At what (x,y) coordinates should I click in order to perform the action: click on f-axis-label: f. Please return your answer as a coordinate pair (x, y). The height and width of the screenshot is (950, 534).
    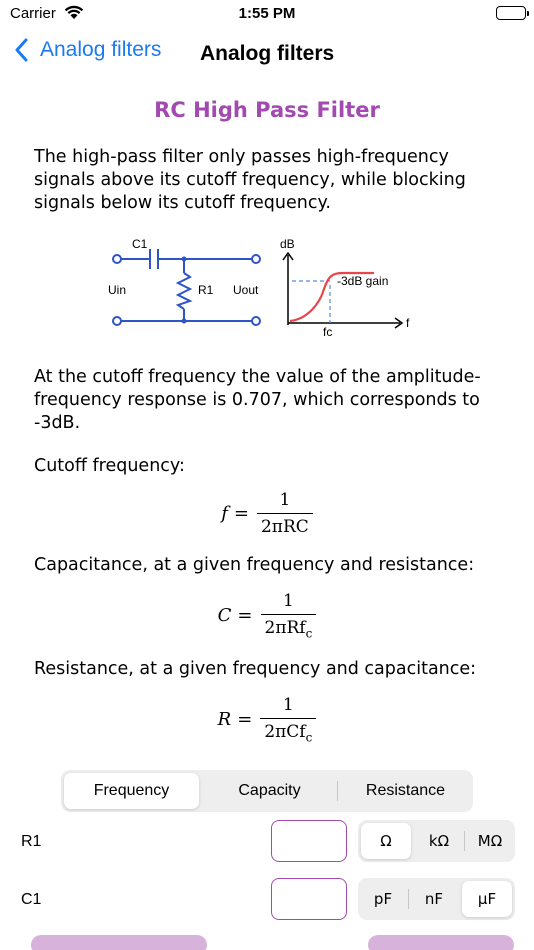
    Looking at the image, I should click on (408, 323).